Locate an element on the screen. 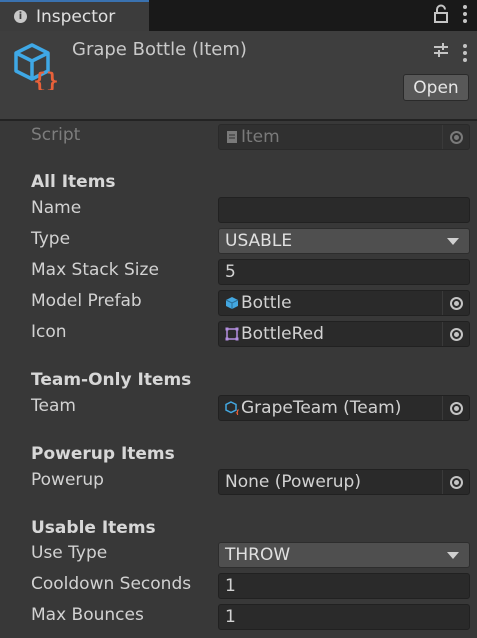  max-bounces-label: Max Bounces is located at coordinates (87, 615).